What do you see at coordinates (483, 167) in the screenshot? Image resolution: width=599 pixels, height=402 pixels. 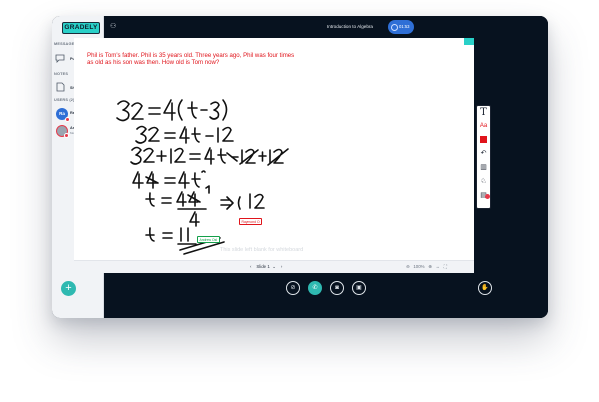 I see `trash-icon: ▥` at bounding box center [483, 167].